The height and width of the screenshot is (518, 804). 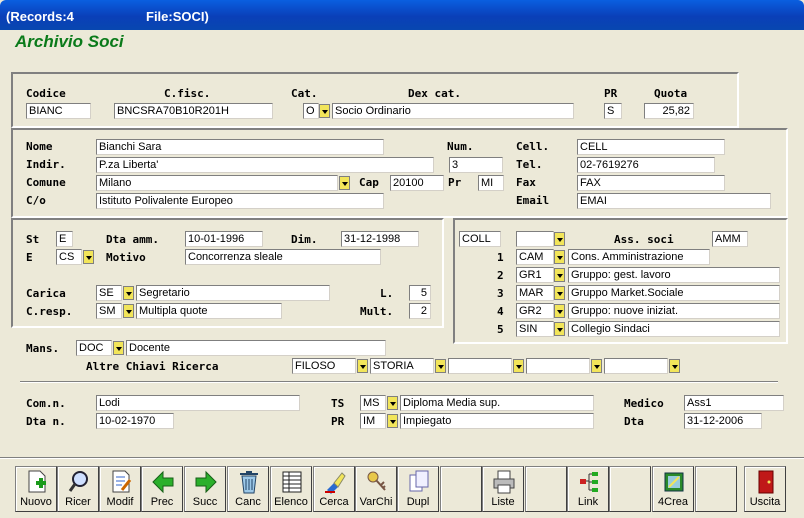 I want to click on cat-dropdown-icon, so click(x=324, y=111).